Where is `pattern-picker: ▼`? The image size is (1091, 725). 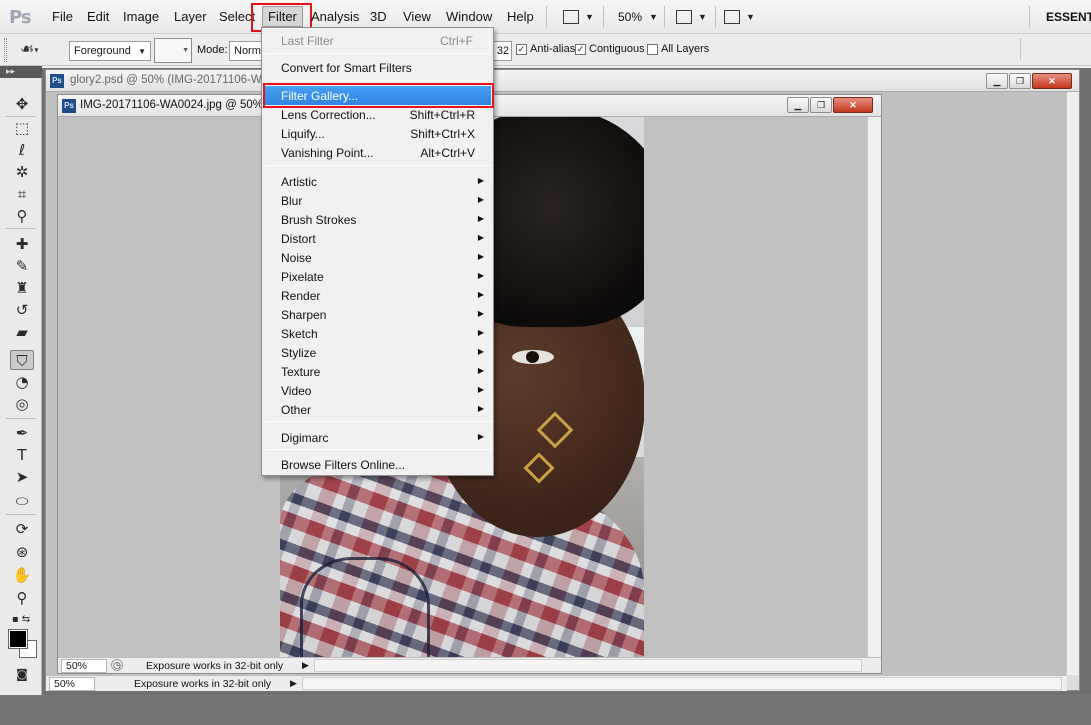
pattern-picker: ▼ is located at coordinates (173, 50).